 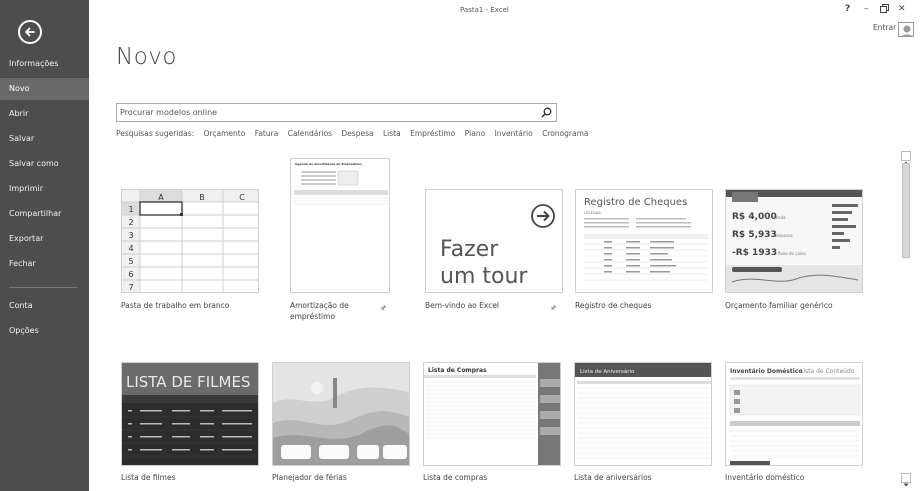 I want to click on window-title: Pasta1 - Excel, so click(x=484, y=10).